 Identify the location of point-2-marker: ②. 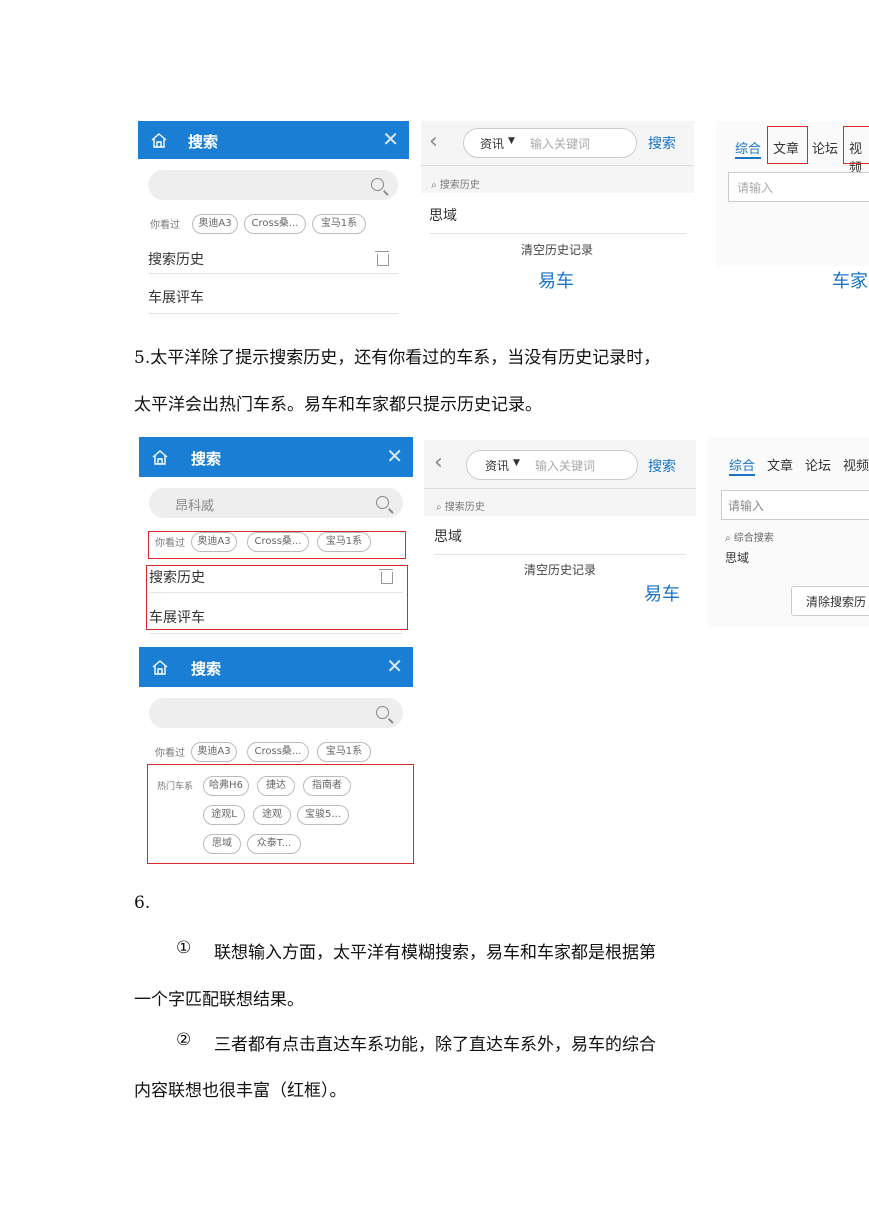
(184, 1040).